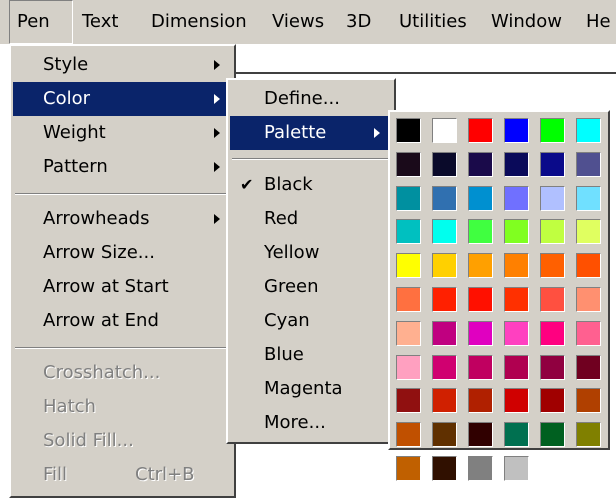  I want to click on menu-item-arrow-at-end: Arrow at End, so click(122, 321).